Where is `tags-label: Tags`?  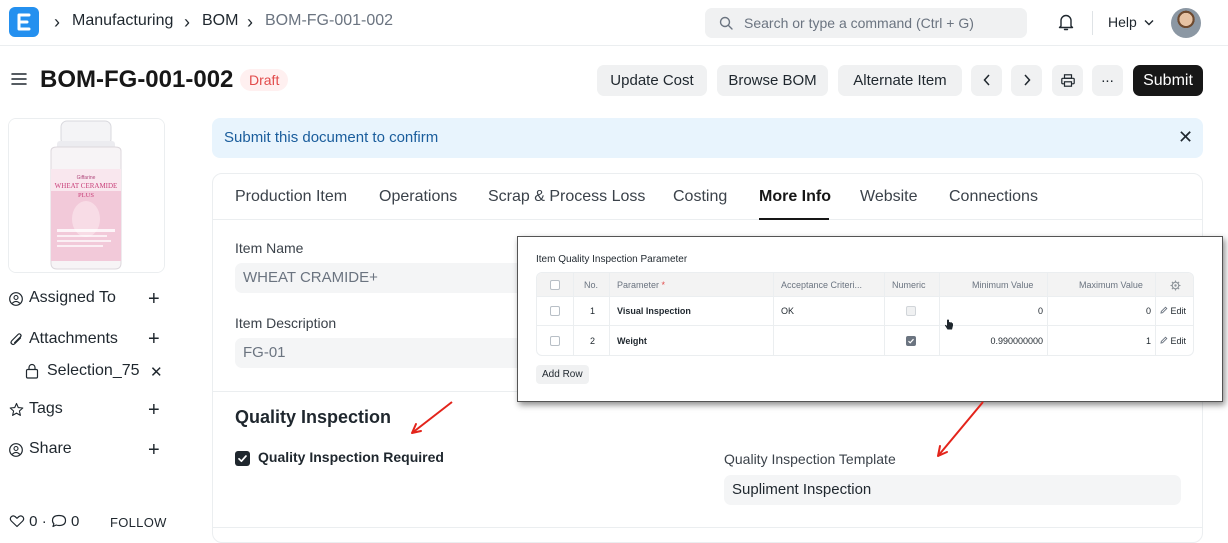 tags-label: Tags is located at coordinates (46, 408).